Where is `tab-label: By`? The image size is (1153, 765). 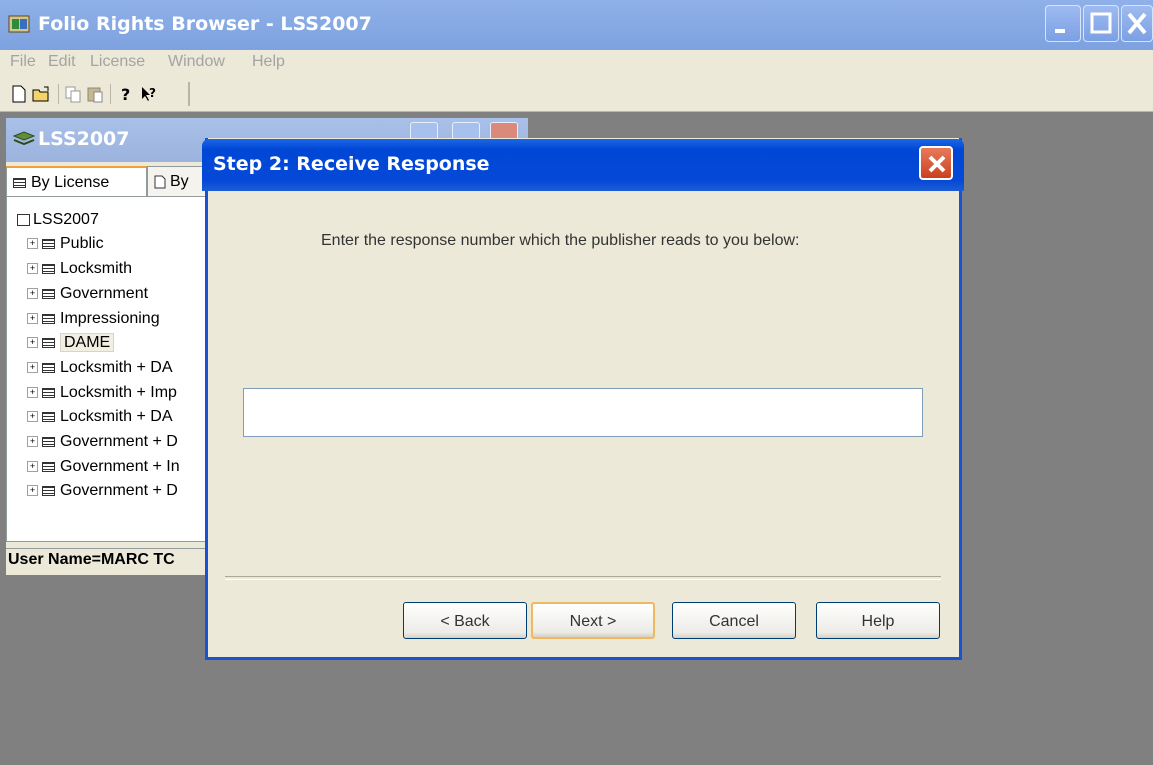 tab-label: By is located at coordinates (179, 181).